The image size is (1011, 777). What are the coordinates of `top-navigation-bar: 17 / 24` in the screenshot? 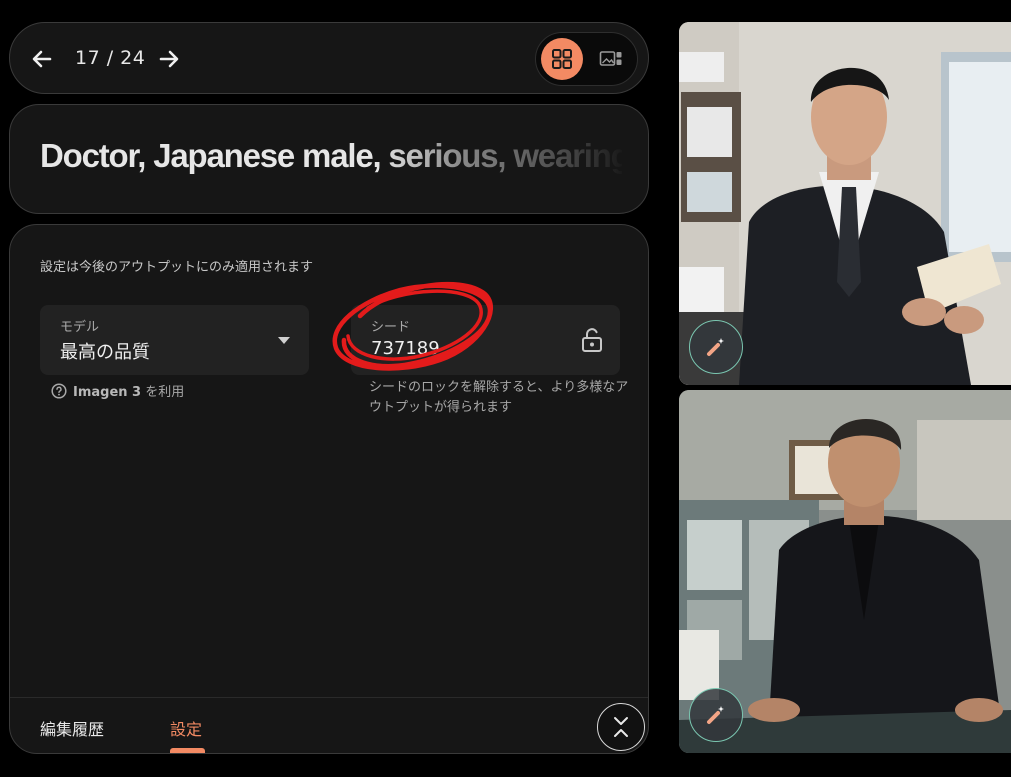 It's located at (329, 58).